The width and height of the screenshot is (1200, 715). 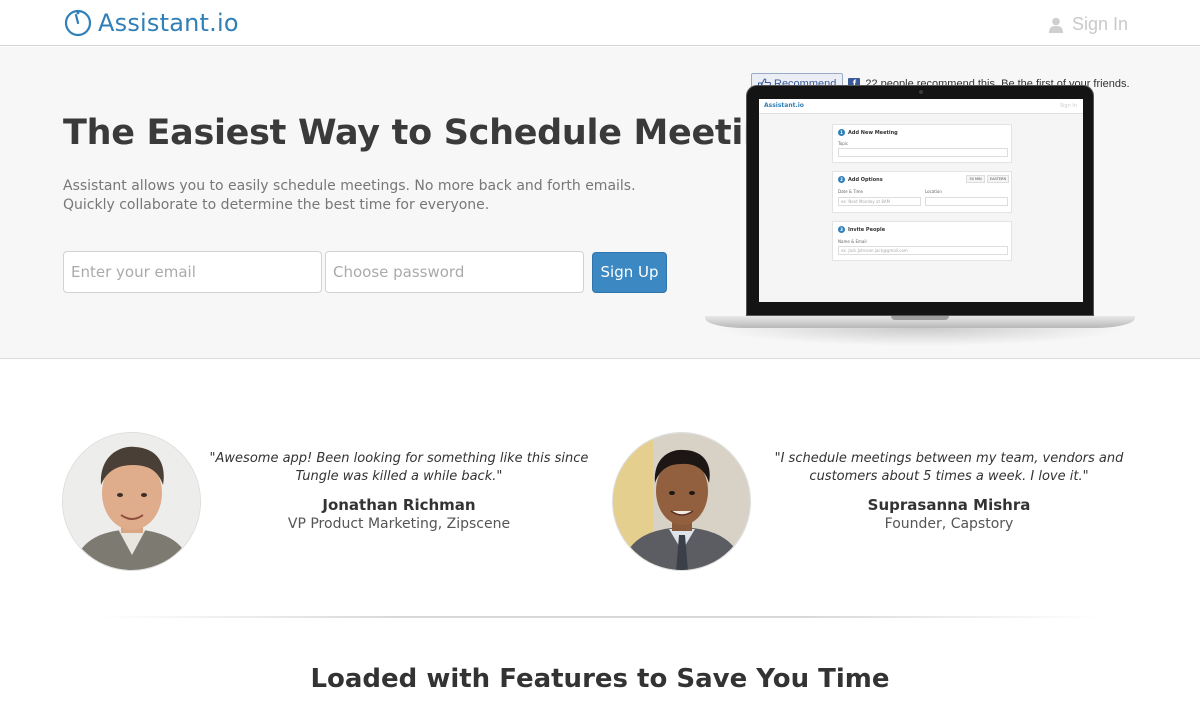 What do you see at coordinates (920, 318) in the screenshot?
I see `laptop-notch` at bounding box center [920, 318].